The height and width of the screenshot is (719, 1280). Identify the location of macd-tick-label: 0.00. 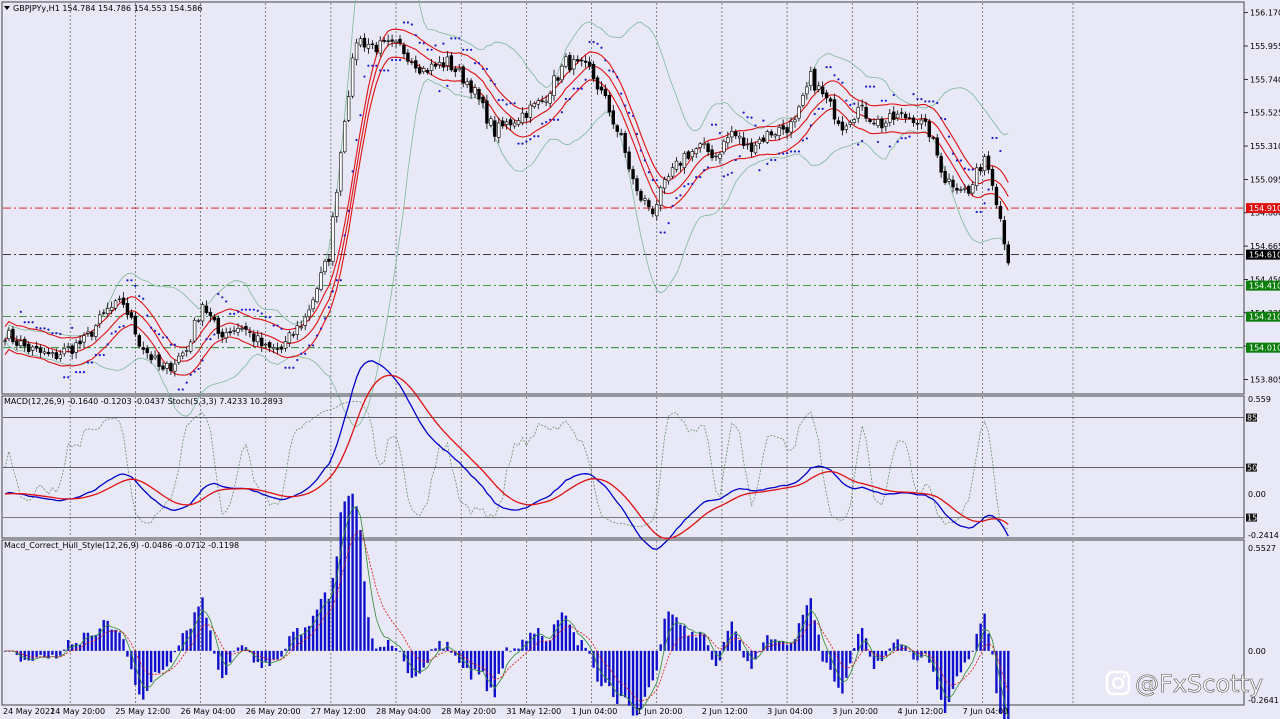
(1257, 494).